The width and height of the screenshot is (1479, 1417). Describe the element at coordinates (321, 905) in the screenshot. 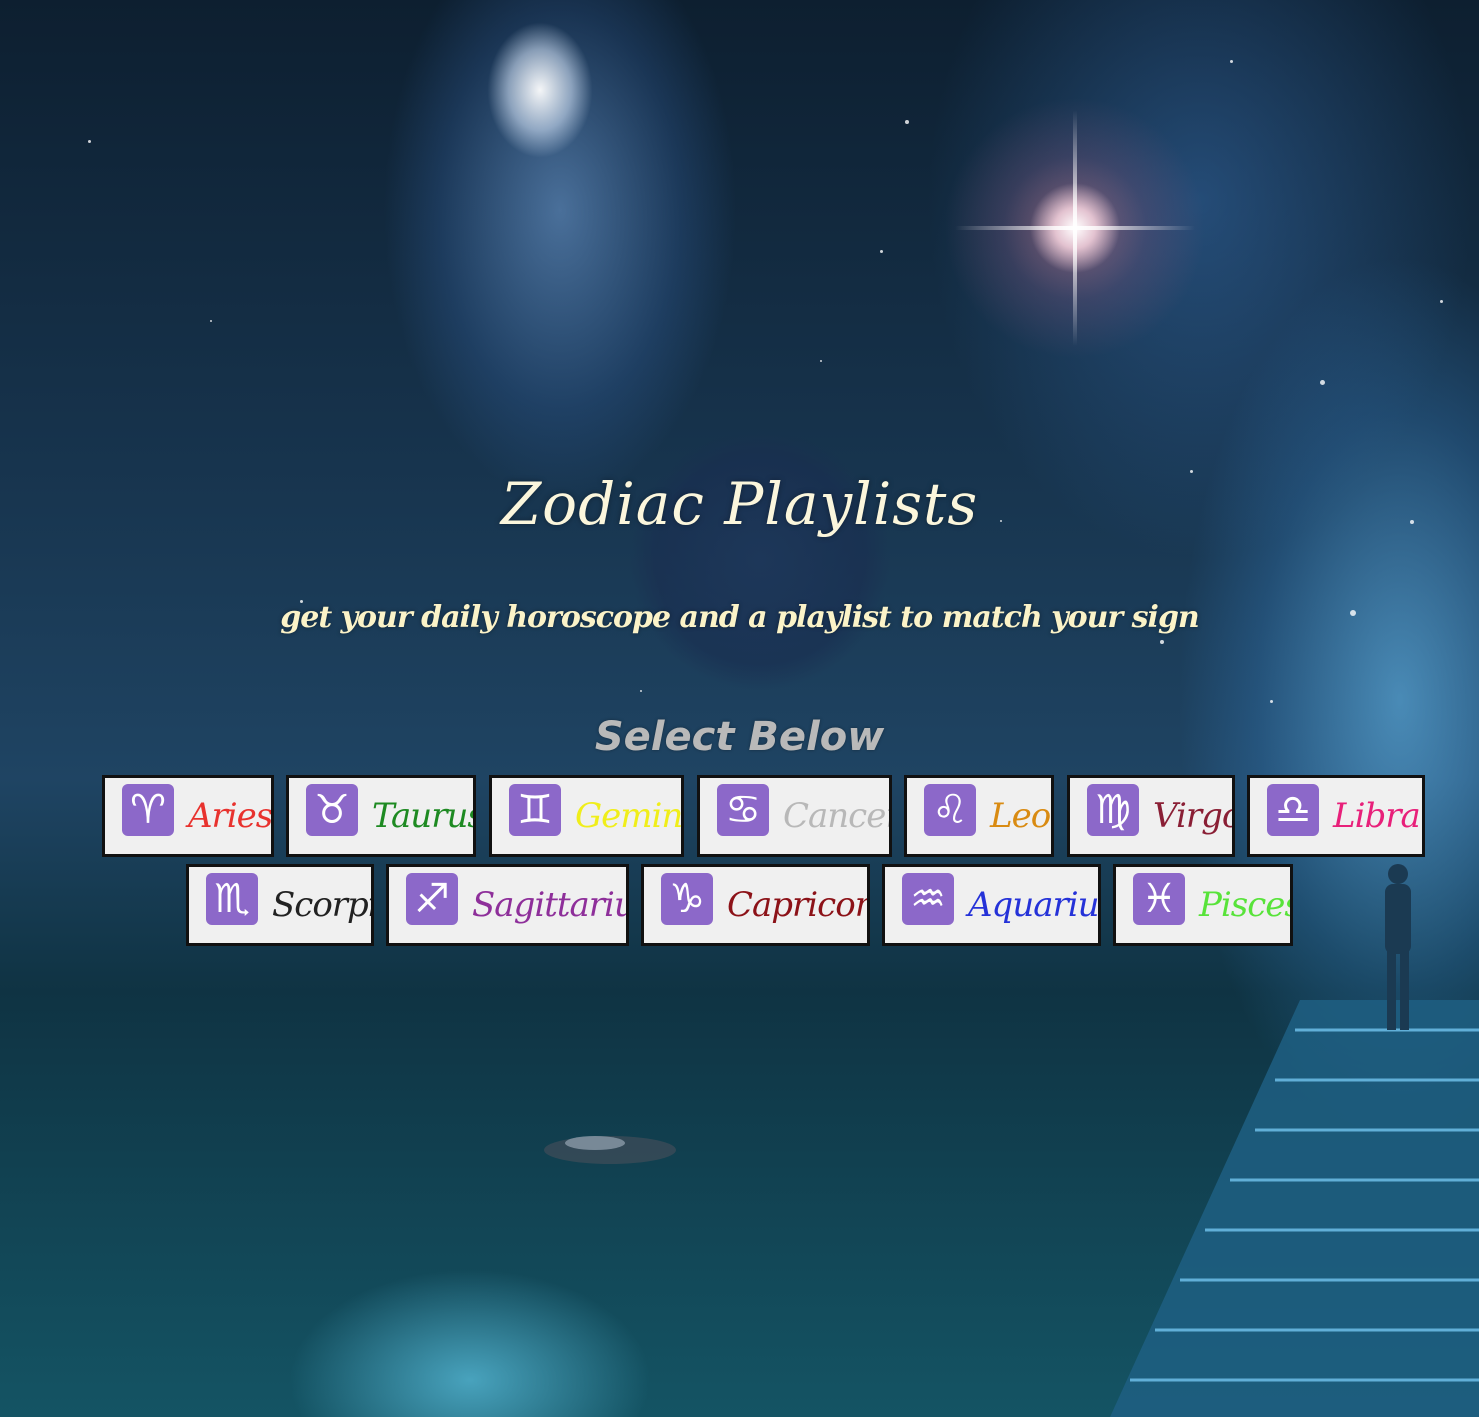

I see `sign-label: Scorpio` at that location.